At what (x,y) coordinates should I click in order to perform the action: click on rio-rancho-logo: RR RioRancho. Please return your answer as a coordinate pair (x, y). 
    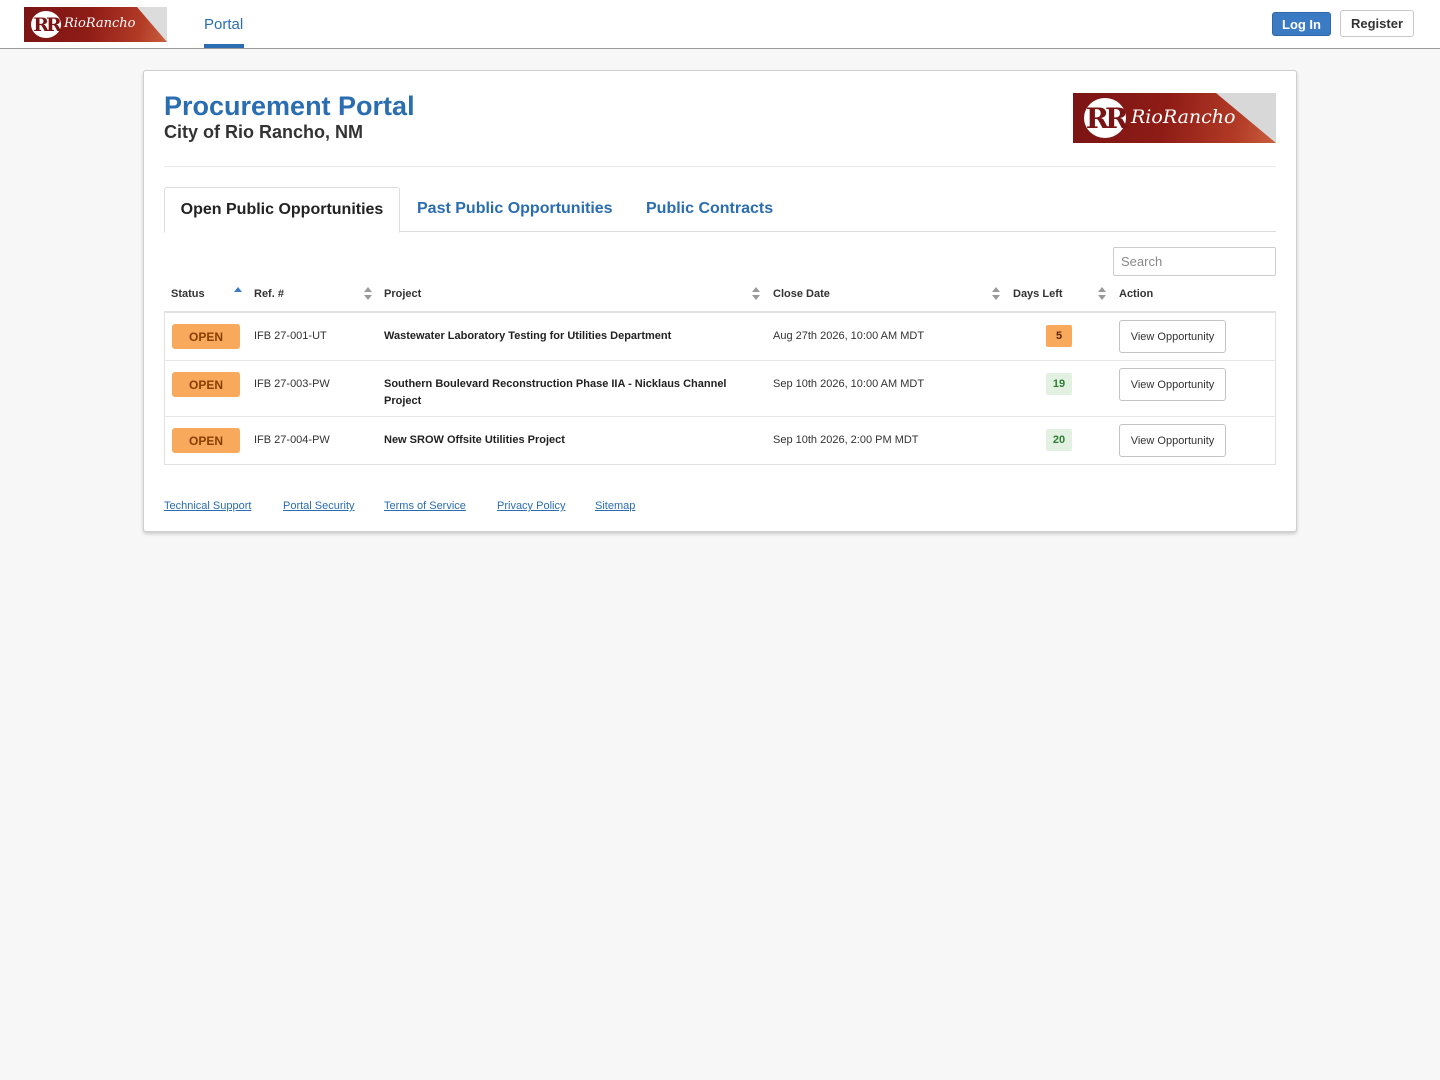
    Looking at the image, I should click on (95, 24).